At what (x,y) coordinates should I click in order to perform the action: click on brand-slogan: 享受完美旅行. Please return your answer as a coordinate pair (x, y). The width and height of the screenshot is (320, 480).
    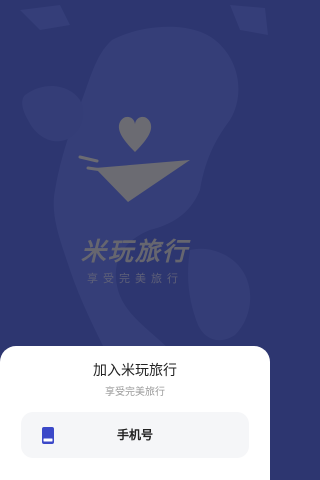
    Looking at the image, I should click on (135, 278).